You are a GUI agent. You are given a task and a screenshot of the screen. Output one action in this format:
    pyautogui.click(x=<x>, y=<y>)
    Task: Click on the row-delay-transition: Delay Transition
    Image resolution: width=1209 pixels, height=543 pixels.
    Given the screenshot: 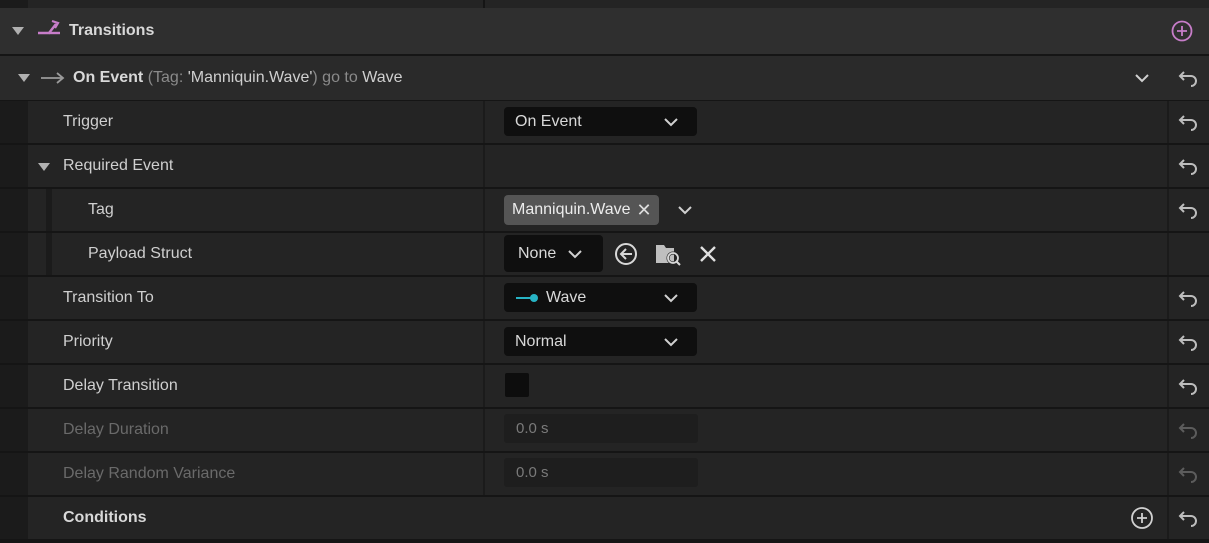 What is the action you would take?
    pyautogui.click(x=604, y=386)
    